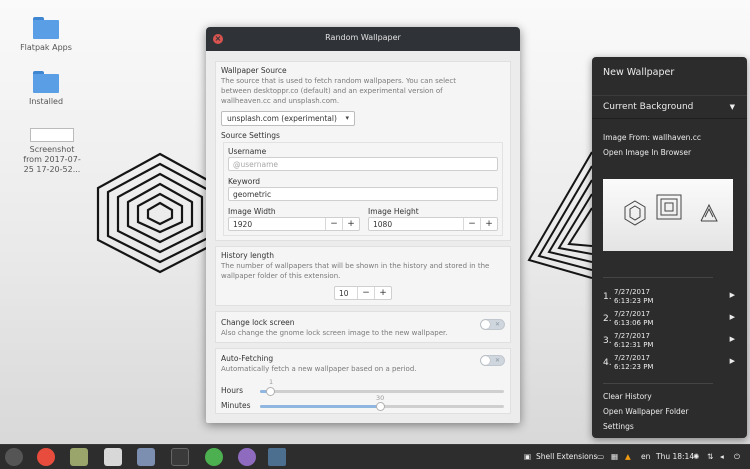 This screenshot has height=469, width=750. I want to click on shell-extensions-icon: ▣, so click(527, 456).